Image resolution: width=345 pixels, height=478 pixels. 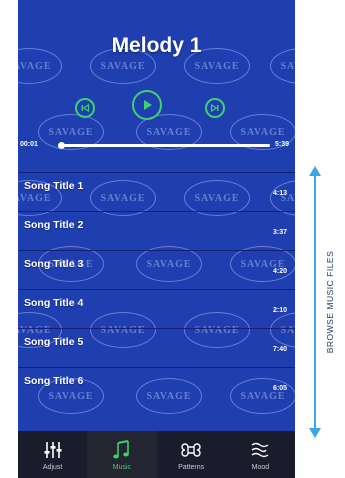 What do you see at coordinates (54, 303) in the screenshot?
I see `song-title: Song Title 4` at bounding box center [54, 303].